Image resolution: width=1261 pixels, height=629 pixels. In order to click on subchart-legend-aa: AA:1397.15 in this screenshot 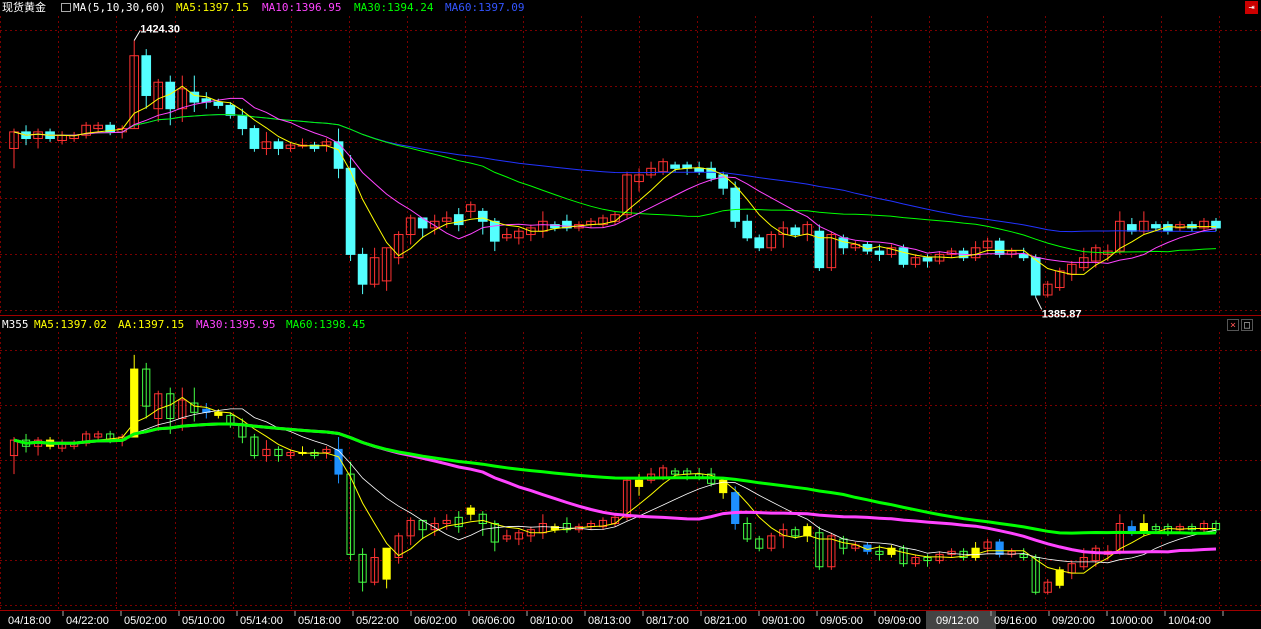, I will do `click(151, 324)`.